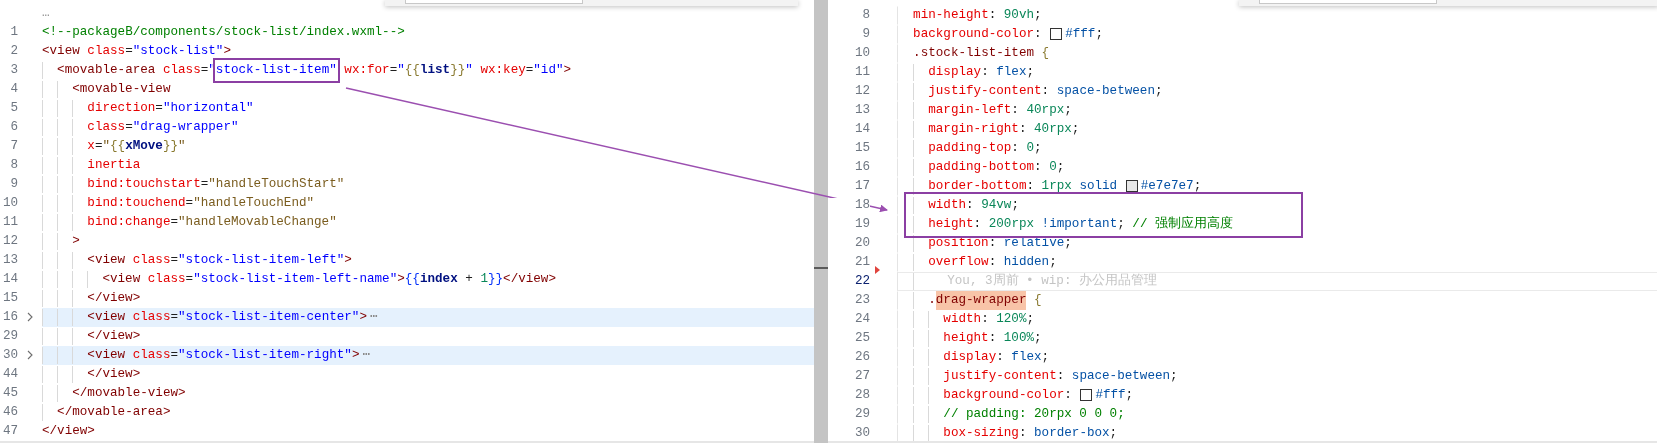  I want to click on triangle-icon, so click(877, 269).